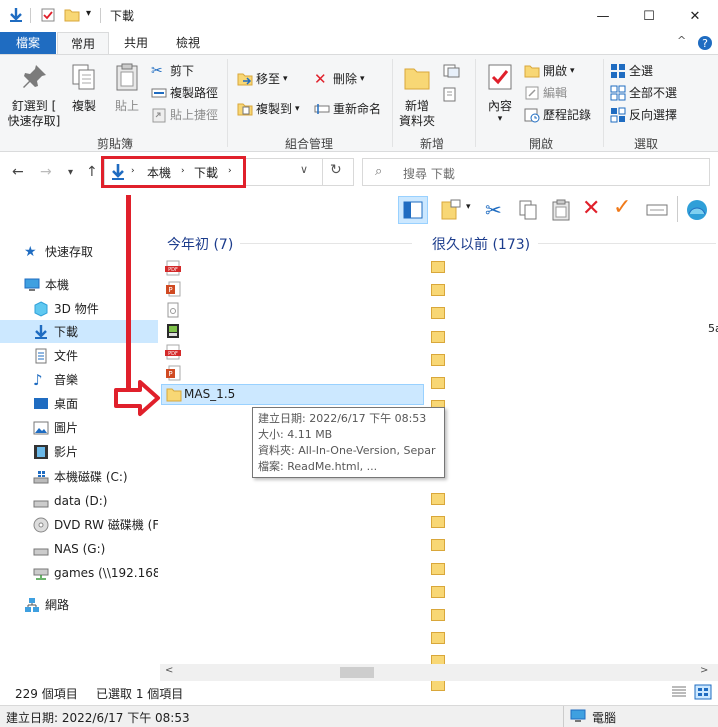 This screenshot has height=727, width=718. Describe the element at coordinates (41, 476) in the screenshot. I see `windows-drive-icon` at that location.